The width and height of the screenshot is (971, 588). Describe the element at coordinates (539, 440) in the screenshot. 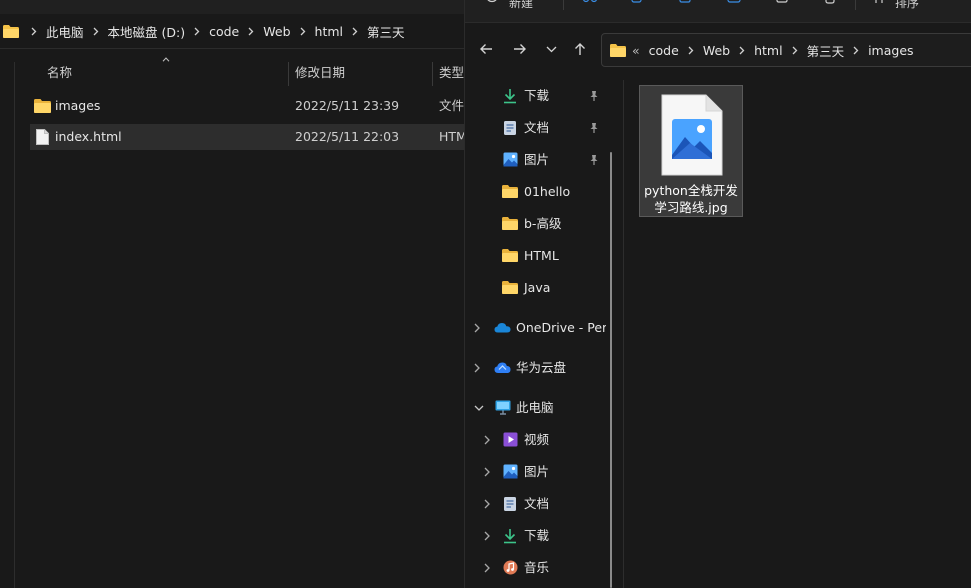

I see `nav-item-videos: 视频` at that location.